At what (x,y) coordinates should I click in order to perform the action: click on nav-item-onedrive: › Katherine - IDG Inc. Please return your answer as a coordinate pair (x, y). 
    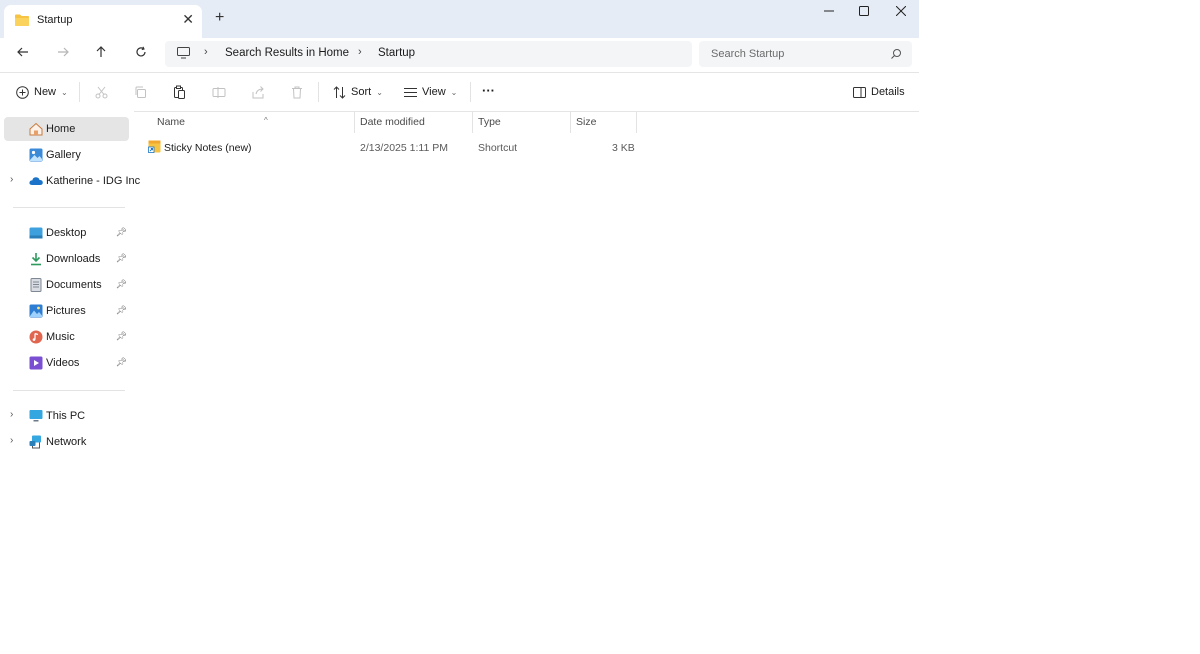
    Looking at the image, I should click on (72, 181).